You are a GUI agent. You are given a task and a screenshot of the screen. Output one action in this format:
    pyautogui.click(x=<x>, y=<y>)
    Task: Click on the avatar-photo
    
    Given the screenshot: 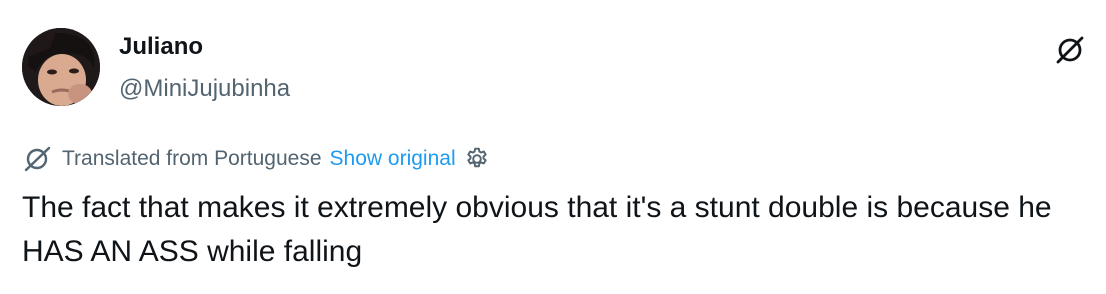 What is the action you would take?
    pyautogui.click(x=61, y=67)
    